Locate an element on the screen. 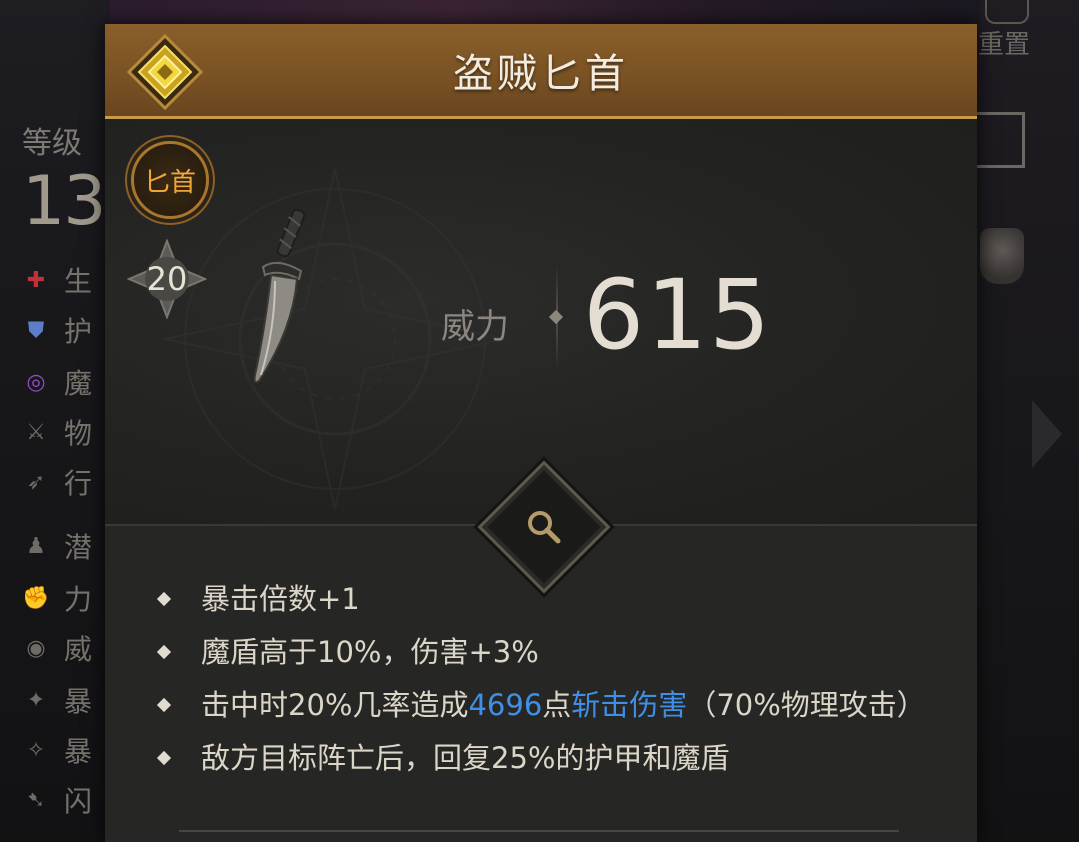 Image resolution: width=1079 pixels, height=842 pixels. stat-row: ⚔ 物 is located at coordinates (66, 432).